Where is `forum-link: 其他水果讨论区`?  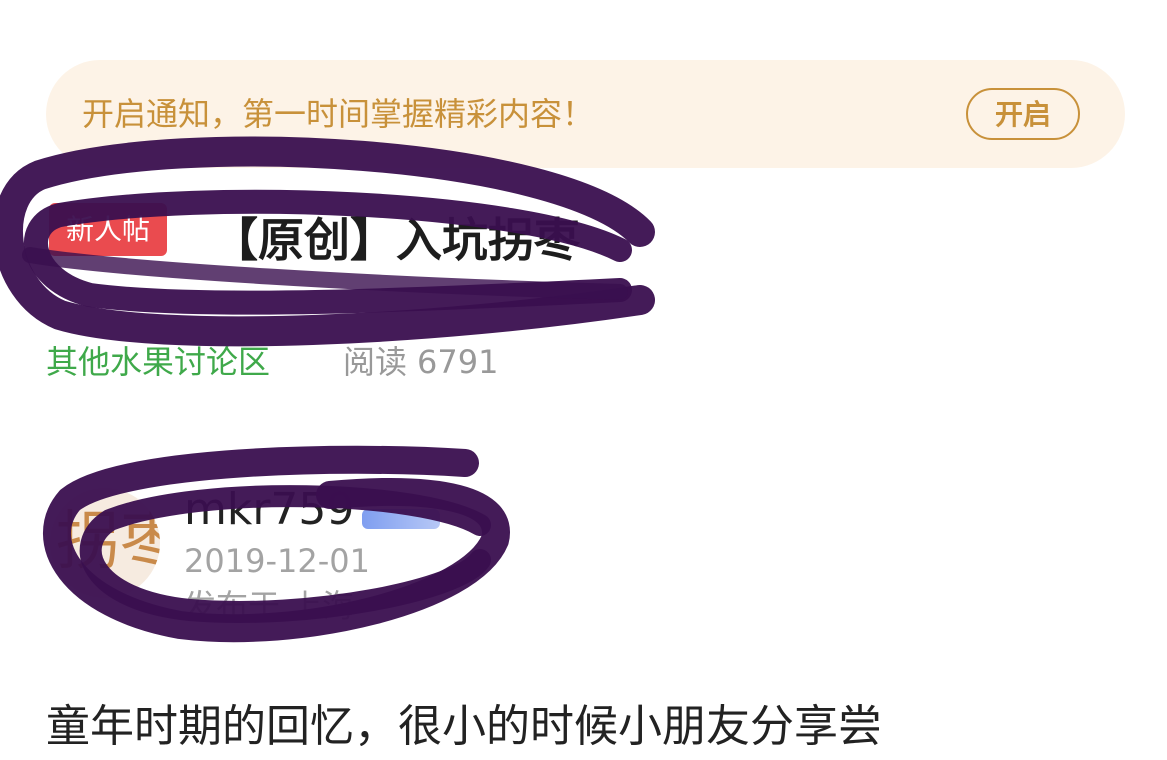 forum-link: 其他水果讨论区 is located at coordinates (158, 362).